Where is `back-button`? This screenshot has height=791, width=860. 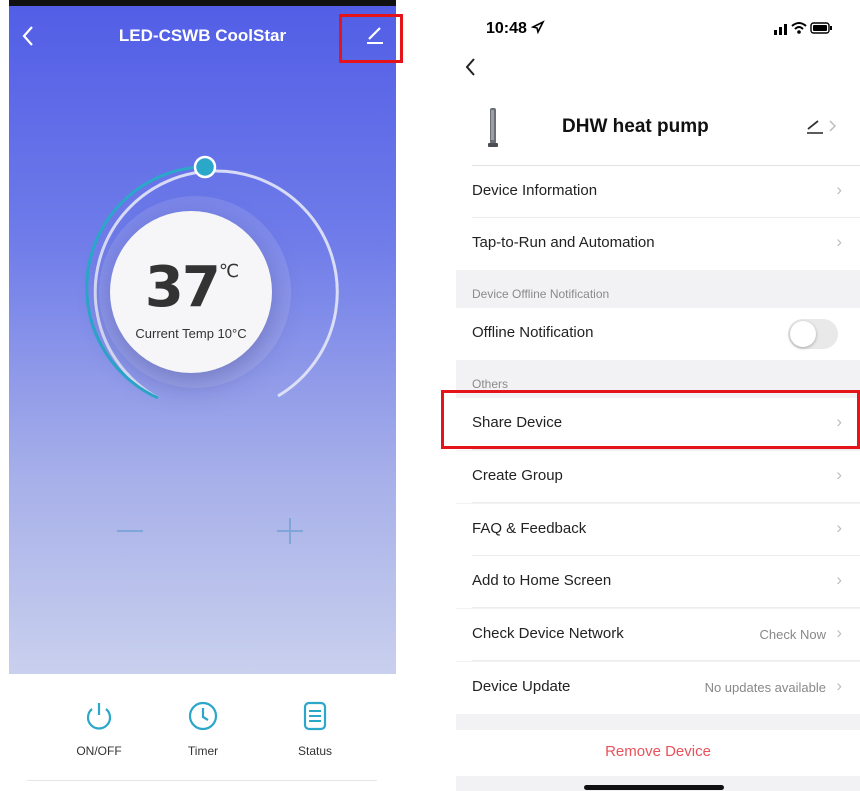
back-button is located at coordinates (471, 69).